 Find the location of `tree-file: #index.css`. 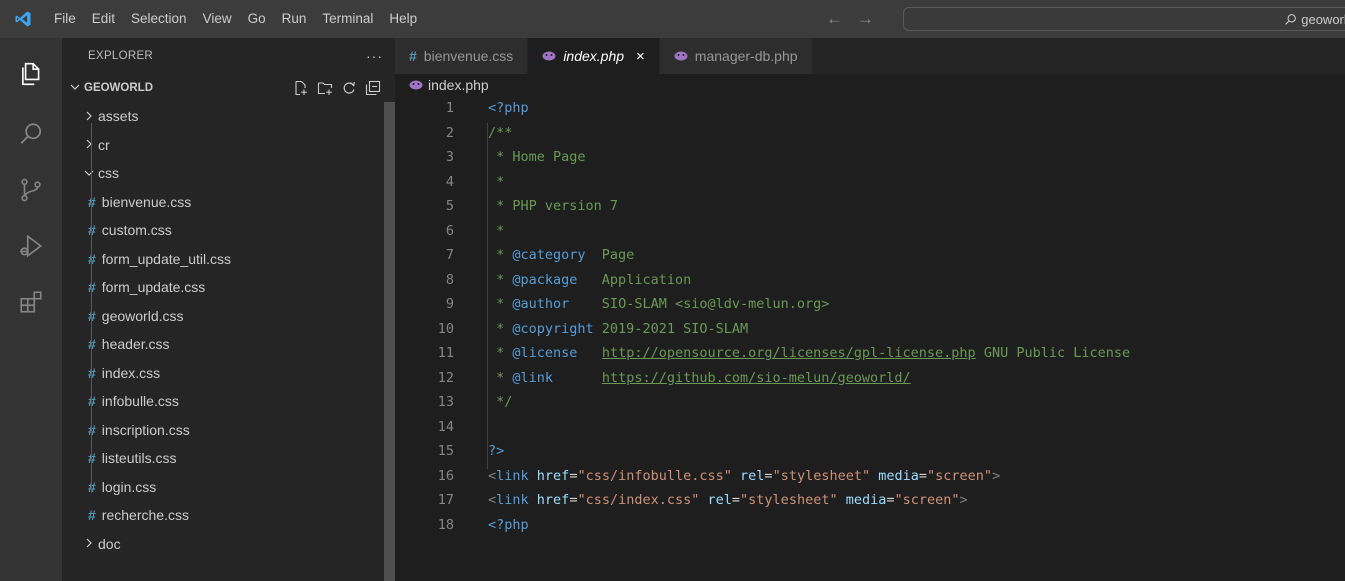

tree-file: #index.css is located at coordinates (228, 373).